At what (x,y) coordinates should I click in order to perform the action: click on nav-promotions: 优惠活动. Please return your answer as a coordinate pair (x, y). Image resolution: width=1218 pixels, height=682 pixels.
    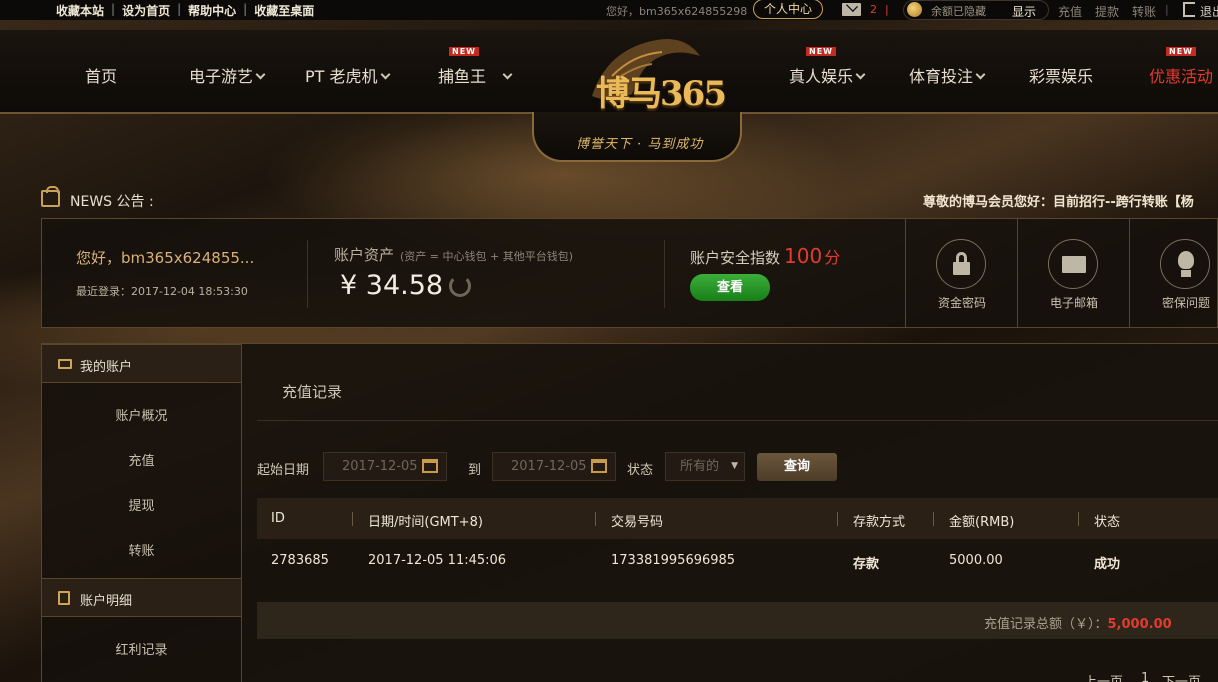
    Looking at the image, I should click on (1181, 75).